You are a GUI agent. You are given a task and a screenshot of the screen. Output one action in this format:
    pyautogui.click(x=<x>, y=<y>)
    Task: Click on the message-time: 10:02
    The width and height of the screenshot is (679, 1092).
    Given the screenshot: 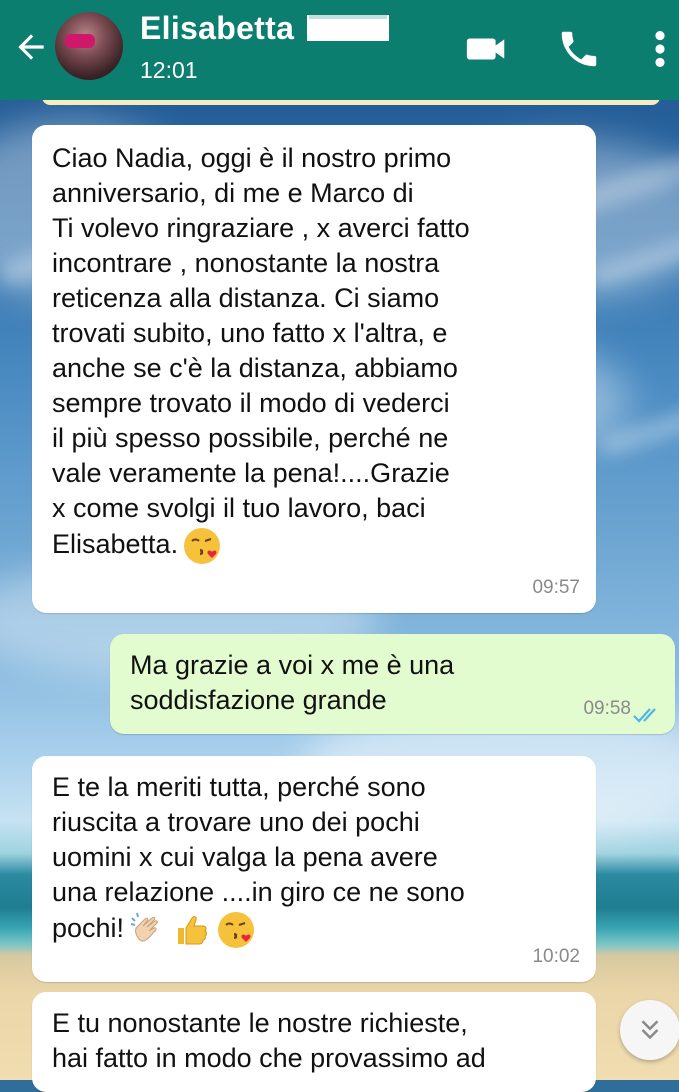 What is the action you would take?
    pyautogui.click(x=556, y=956)
    